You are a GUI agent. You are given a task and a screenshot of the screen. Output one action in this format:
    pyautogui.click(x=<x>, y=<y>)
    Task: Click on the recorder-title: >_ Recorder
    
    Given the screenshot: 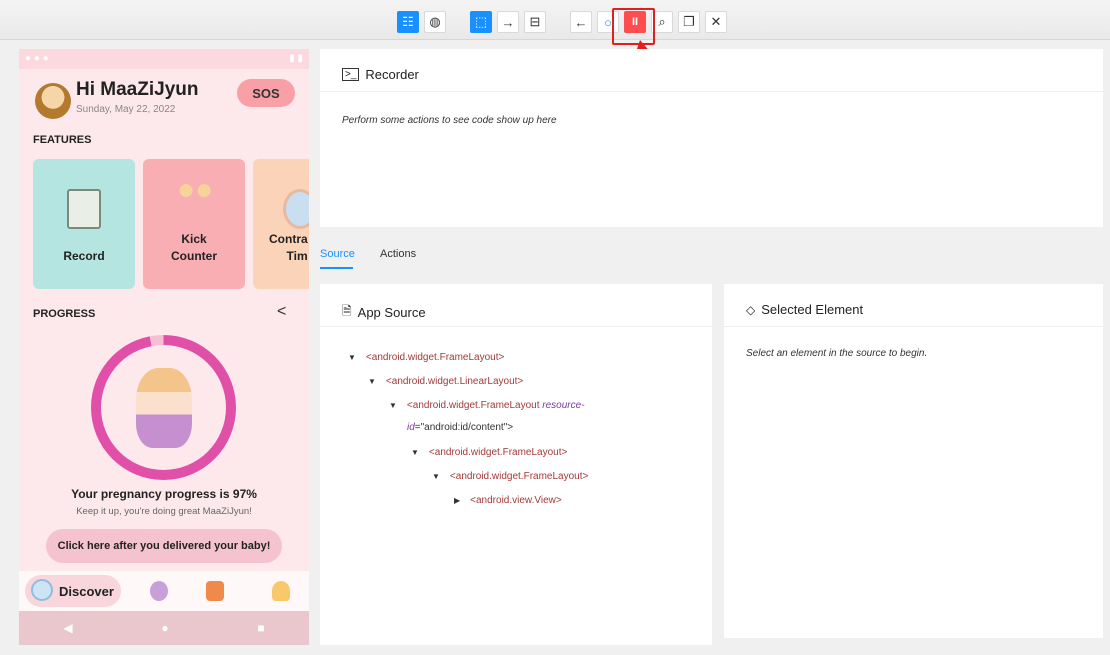 What is the action you would take?
    pyautogui.click(x=380, y=74)
    